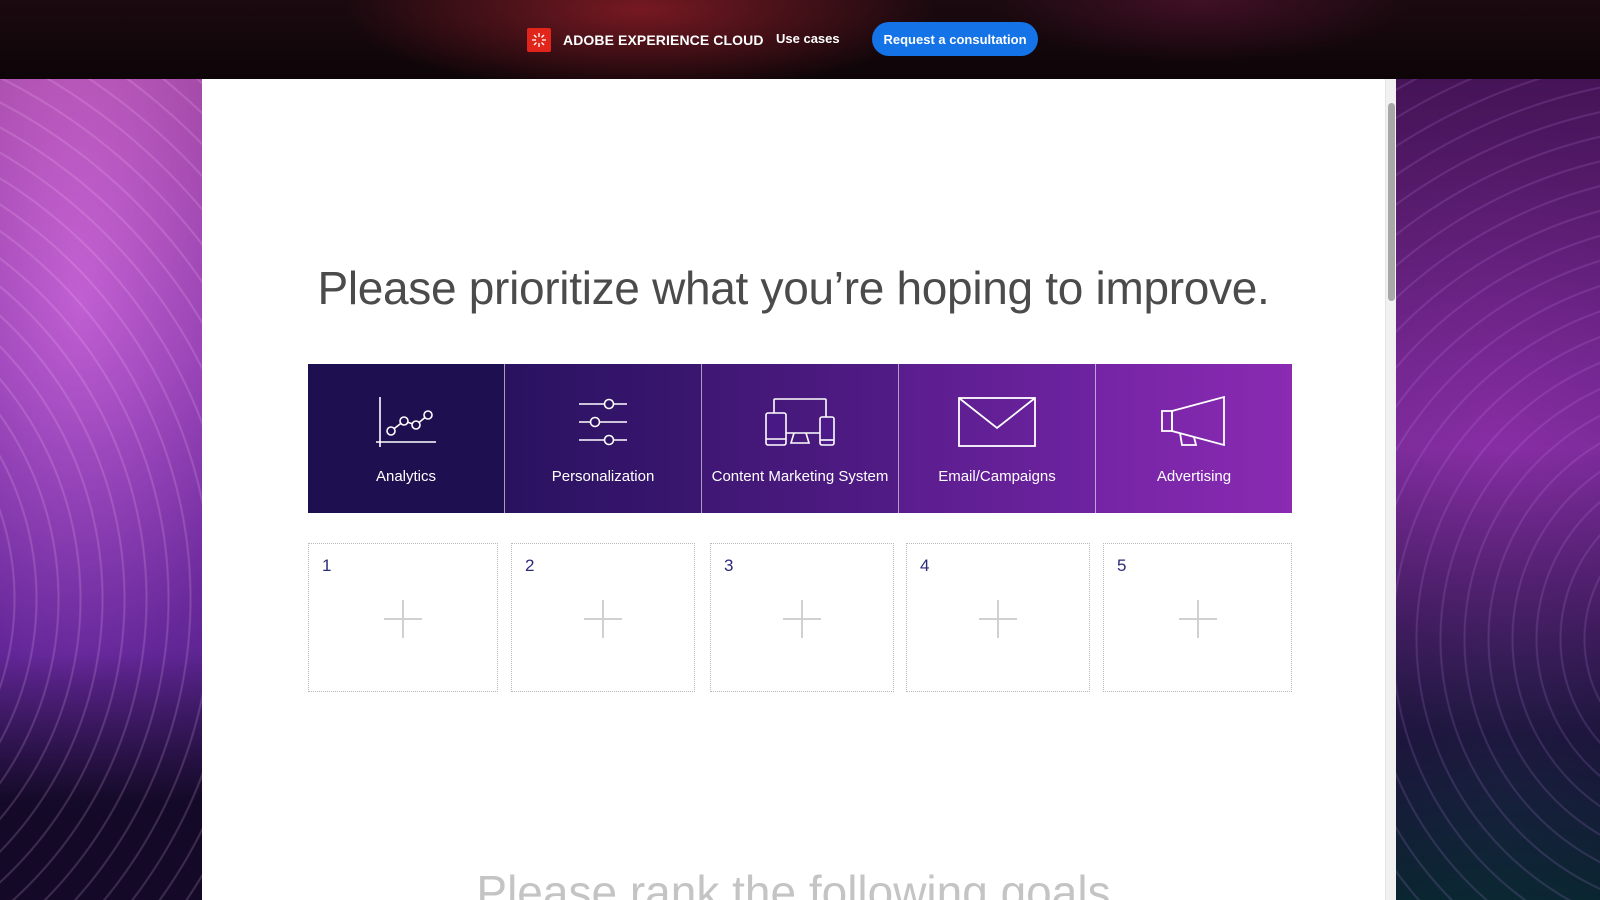 Image resolution: width=1600 pixels, height=900 pixels. Describe the element at coordinates (101, 489) in the screenshot. I see `background-swirl-left` at that location.